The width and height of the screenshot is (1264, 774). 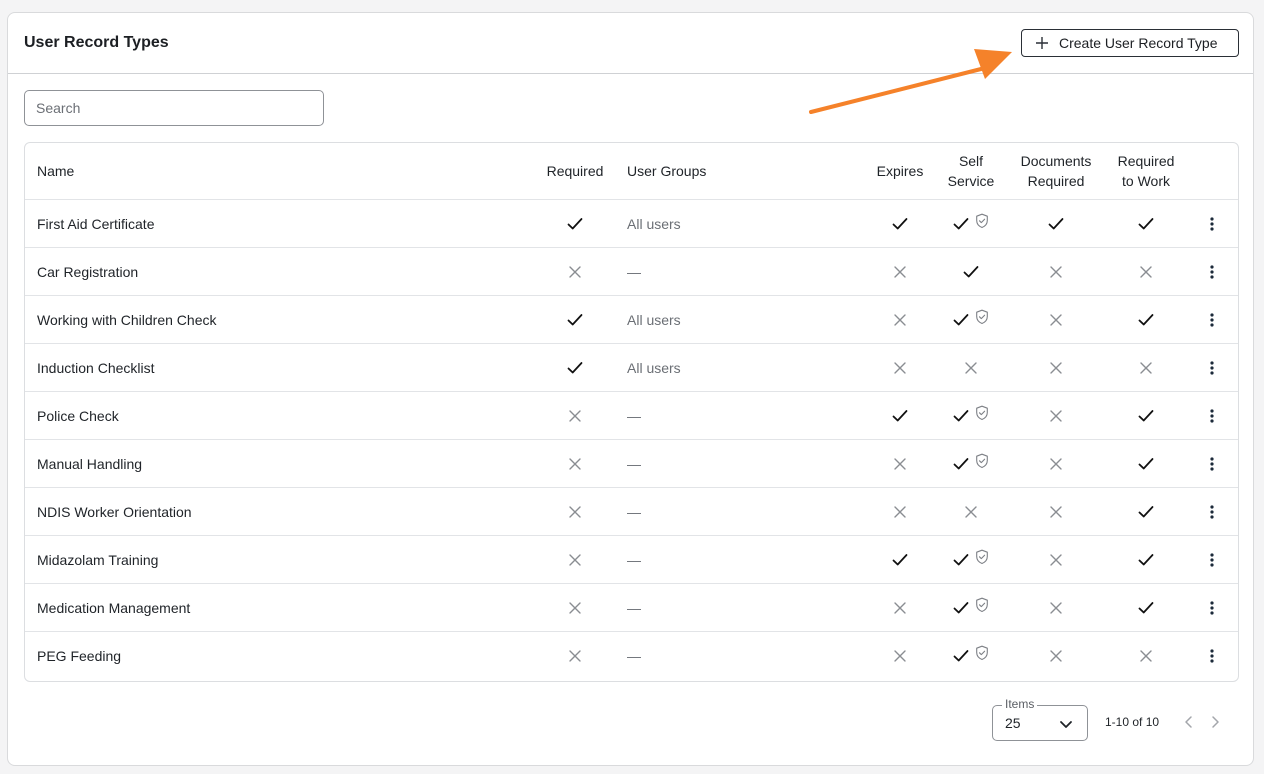 I want to click on chevron-right-icon, so click(x=1215, y=724).